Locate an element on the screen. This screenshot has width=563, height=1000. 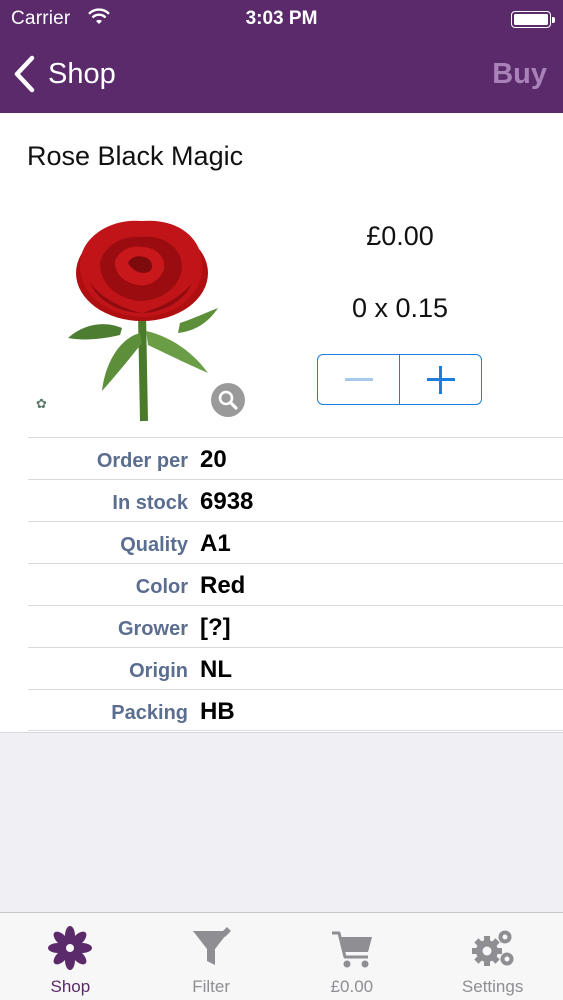
tab-label: Settings is located at coordinates (492, 986).